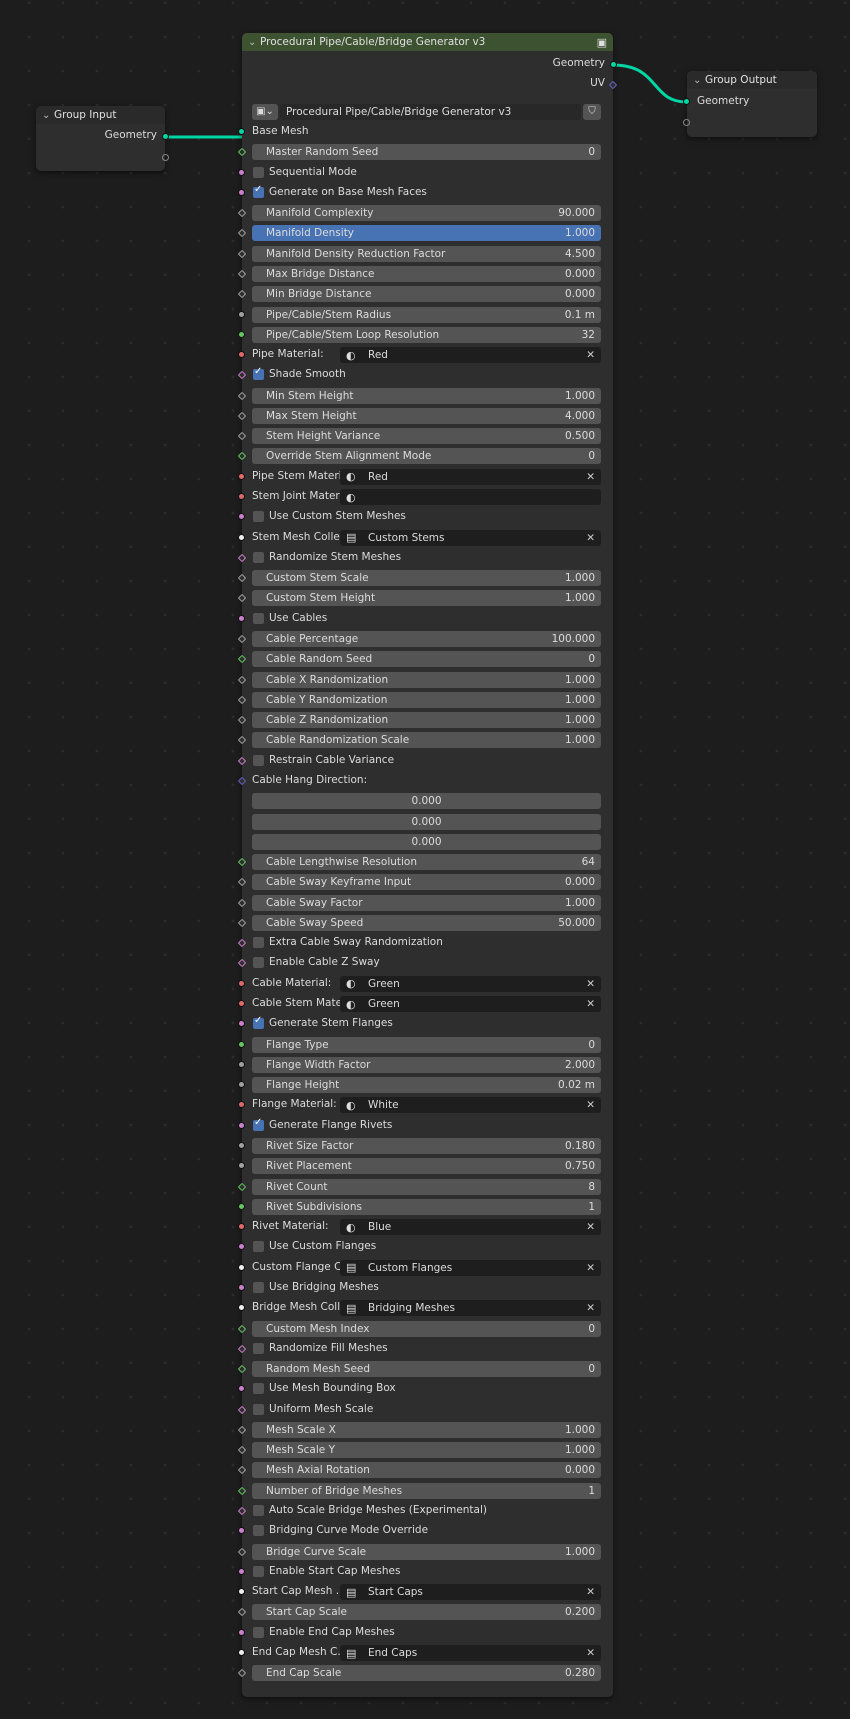 This screenshot has height=1719, width=850. Describe the element at coordinates (426, 1064) in the screenshot. I see `flange-width-factor-field: Flange Width Factor 2.000` at that location.